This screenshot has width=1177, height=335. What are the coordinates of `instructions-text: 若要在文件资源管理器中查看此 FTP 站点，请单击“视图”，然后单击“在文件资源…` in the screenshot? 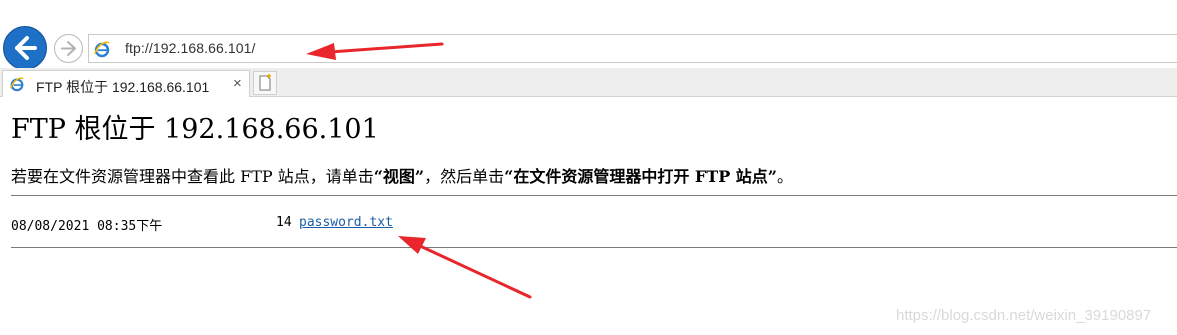 It's located at (402, 175).